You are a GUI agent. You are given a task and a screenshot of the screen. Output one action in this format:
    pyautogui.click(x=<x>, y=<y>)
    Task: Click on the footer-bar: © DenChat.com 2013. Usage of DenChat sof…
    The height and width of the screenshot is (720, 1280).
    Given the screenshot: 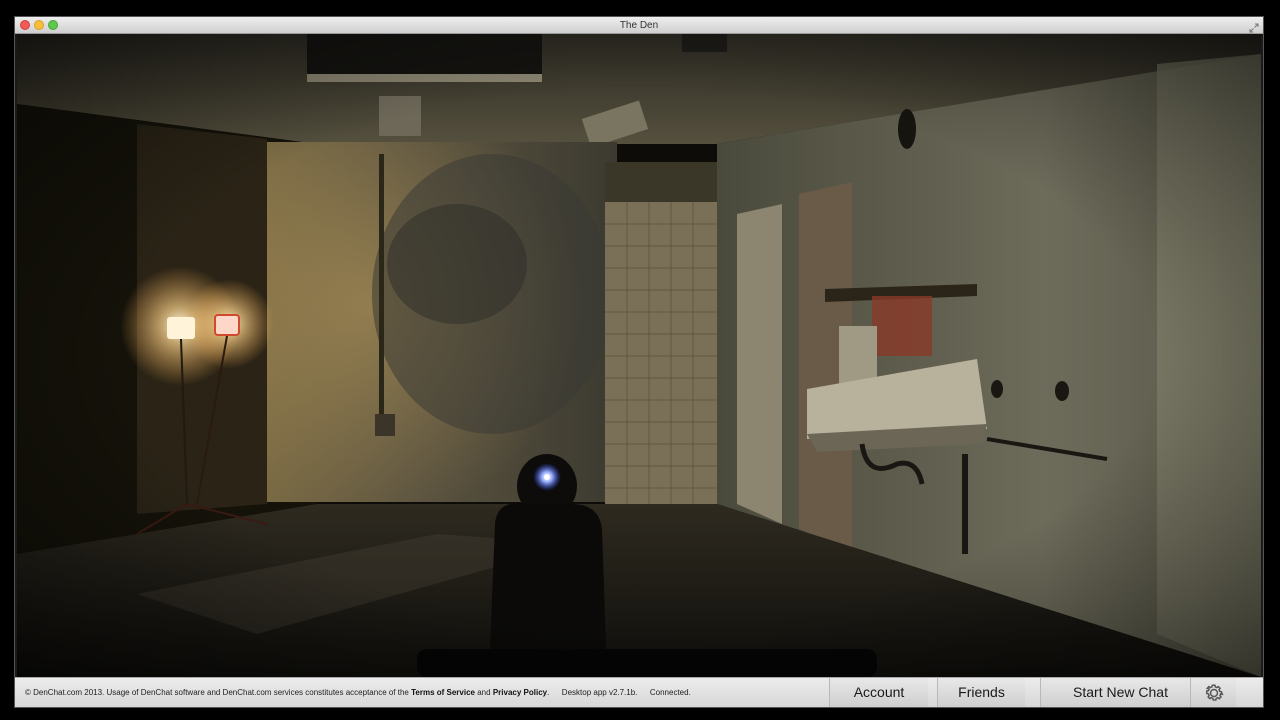 What is the action you would take?
    pyautogui.click(x=639, y=692)
    